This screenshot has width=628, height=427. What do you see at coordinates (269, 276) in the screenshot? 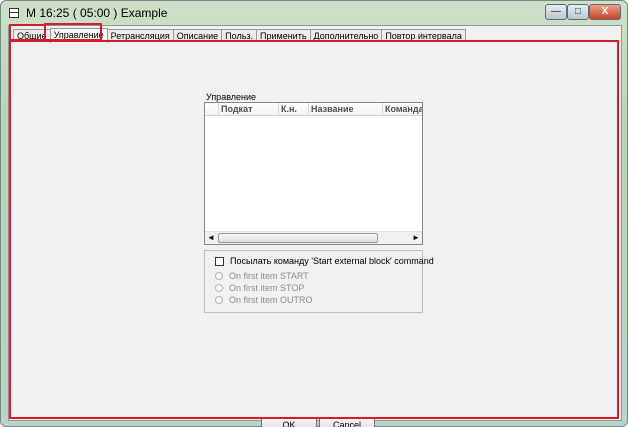
I see `radio-label-start: On first item START` at bounding box center [269, 276].